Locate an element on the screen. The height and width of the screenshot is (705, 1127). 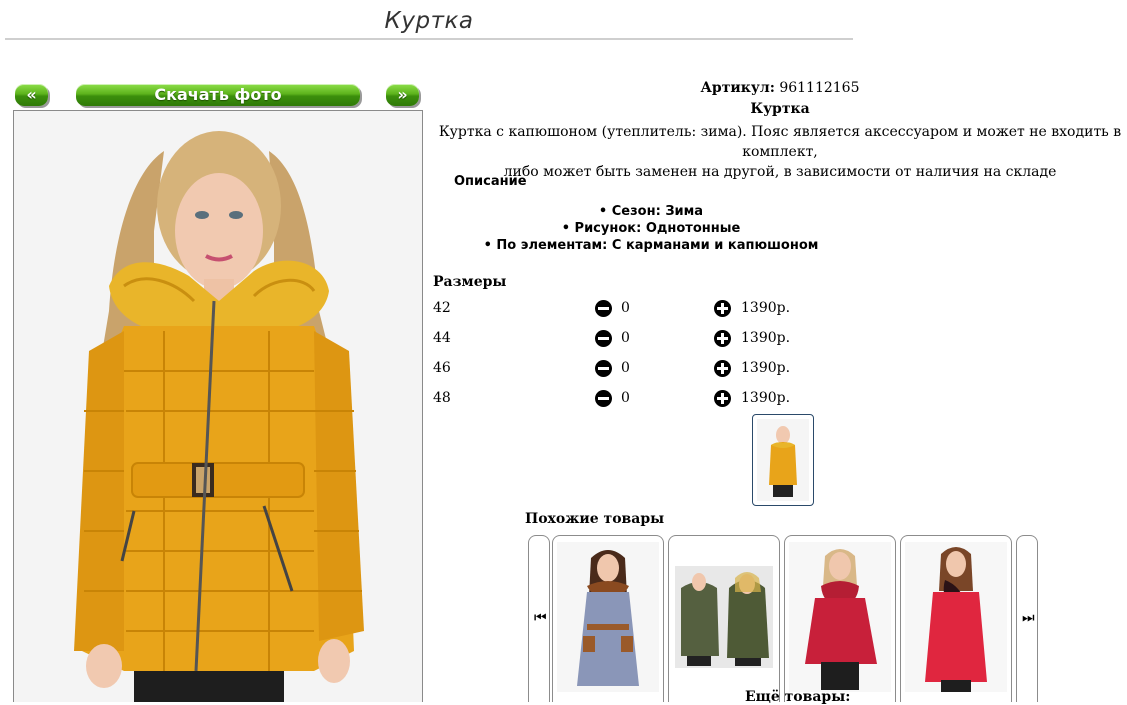
sizes-title: Размеры is located at coordinates (470, 282).